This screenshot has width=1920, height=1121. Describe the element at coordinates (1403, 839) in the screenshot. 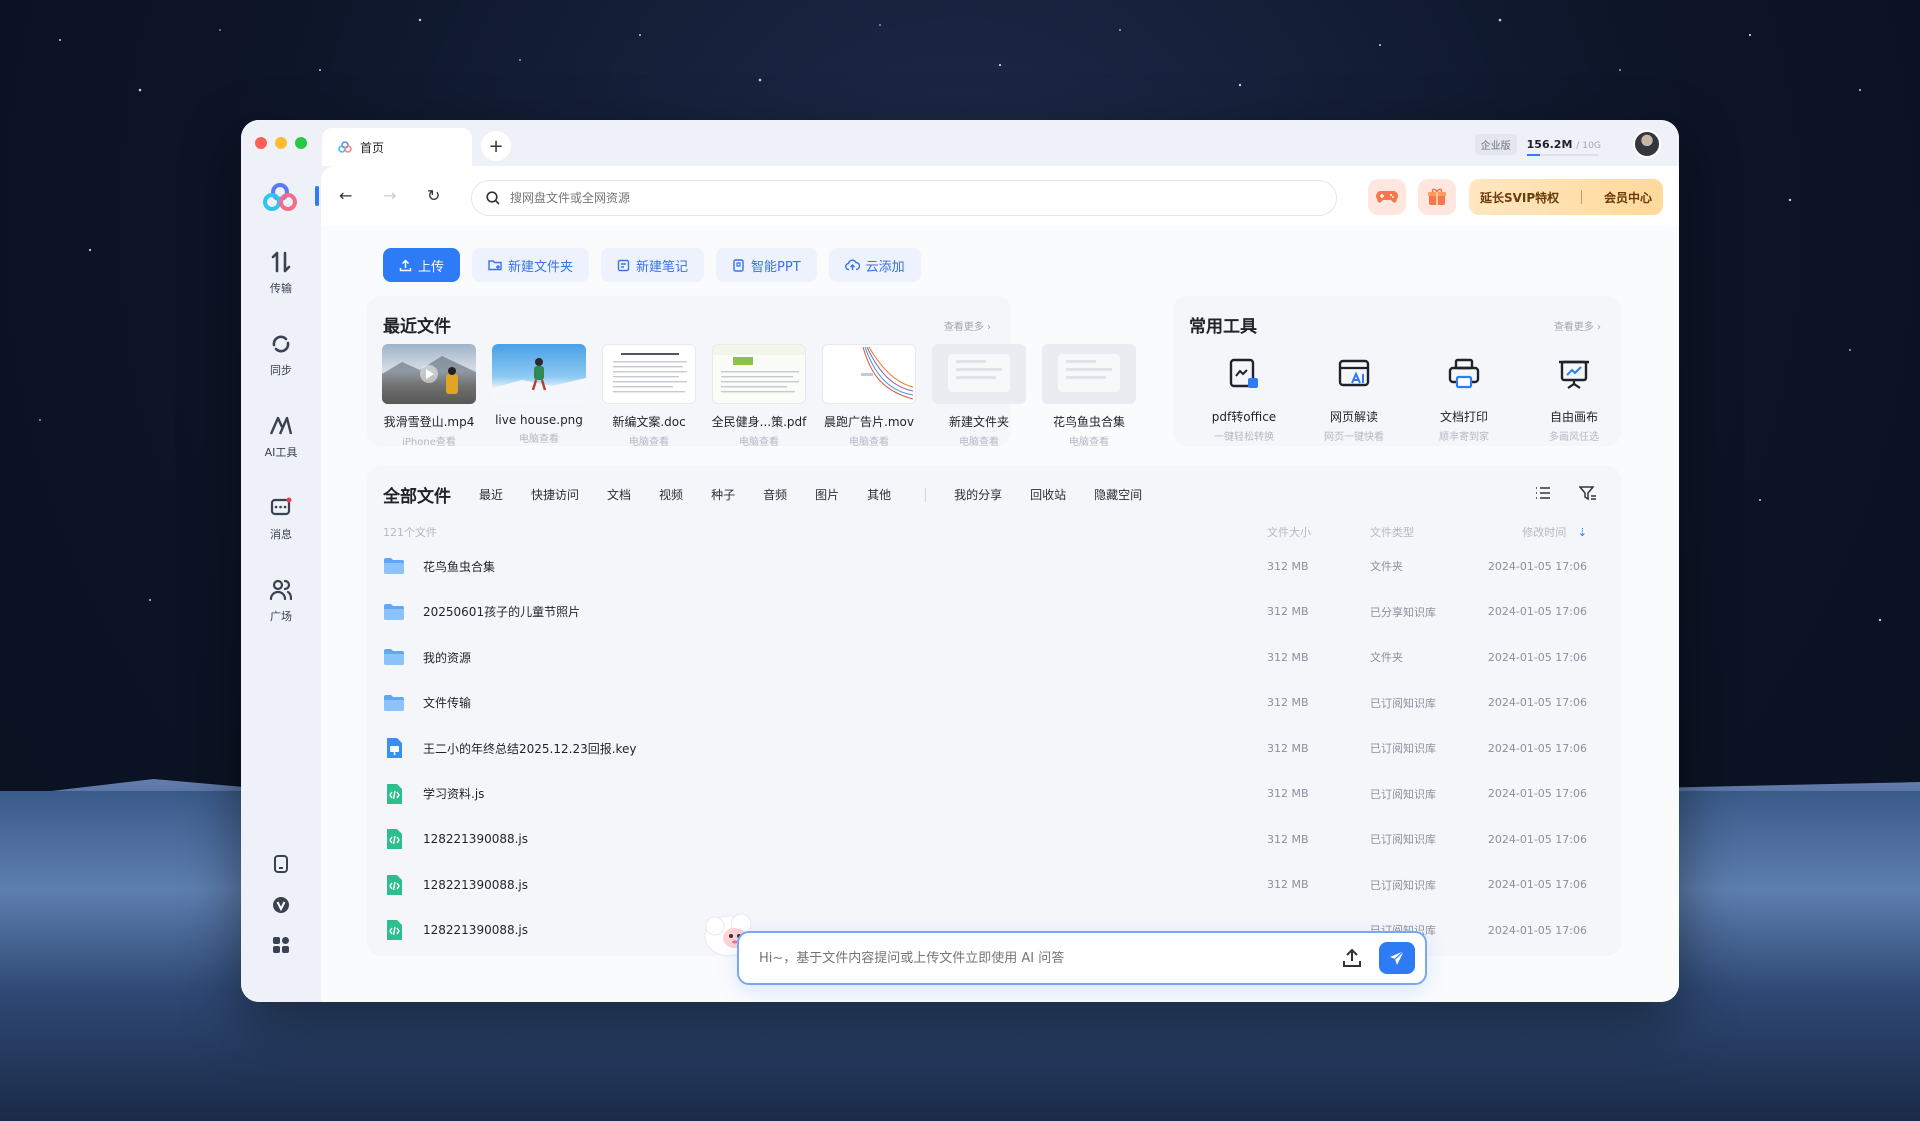

I see `file-type: 已订阅知识库` at that location.